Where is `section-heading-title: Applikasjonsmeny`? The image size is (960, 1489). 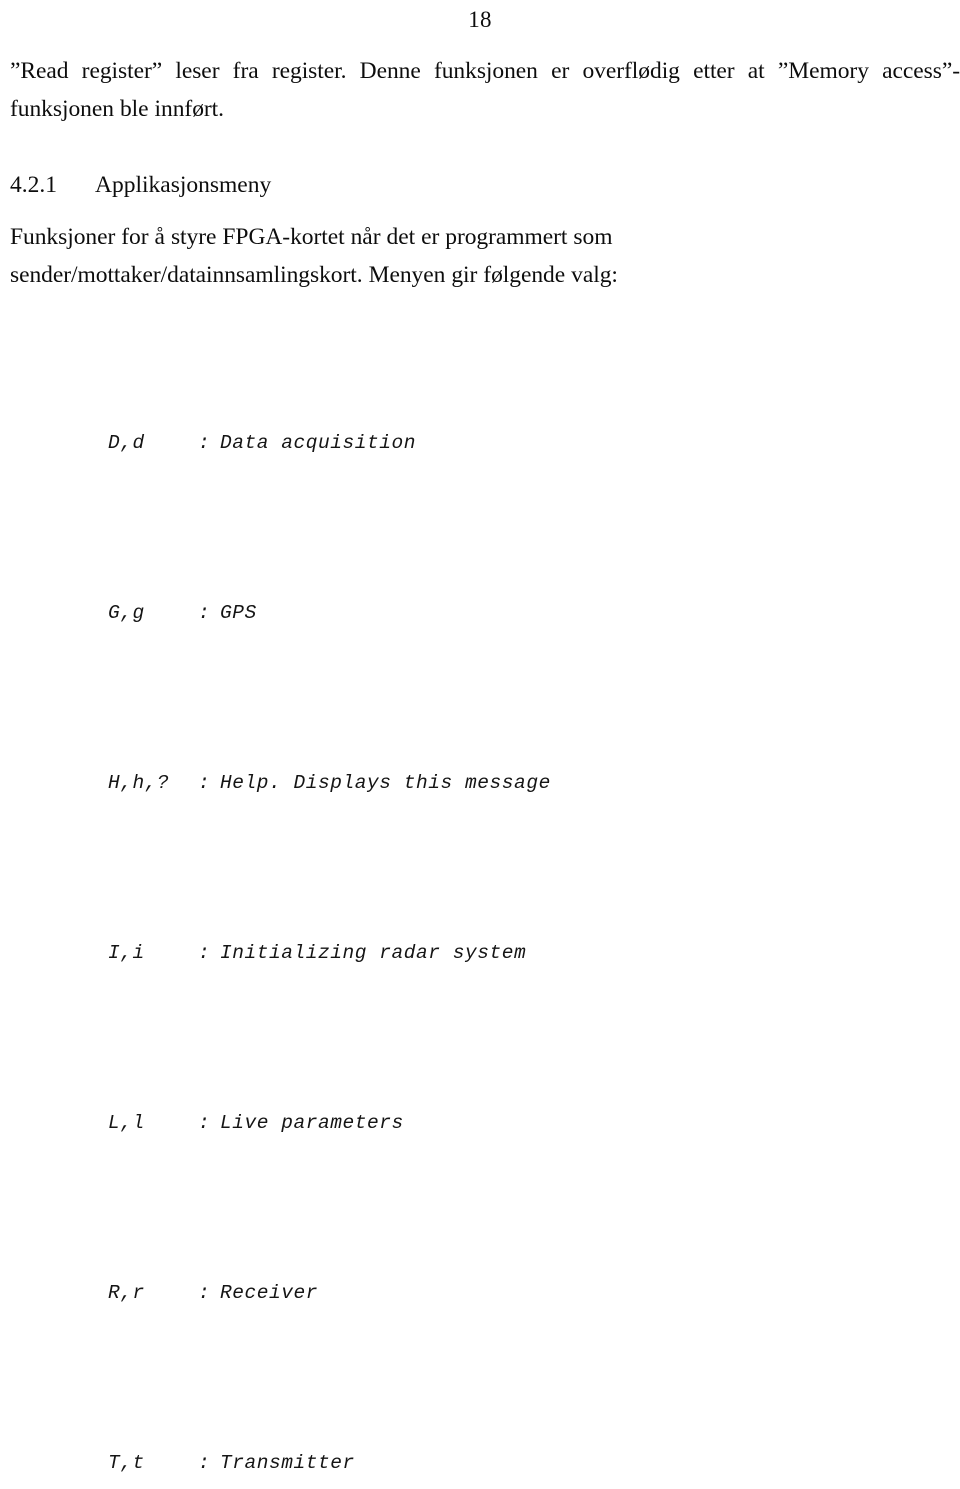 section-heading-title: Applikasjonsmeny is located at coordinates (183, 185).